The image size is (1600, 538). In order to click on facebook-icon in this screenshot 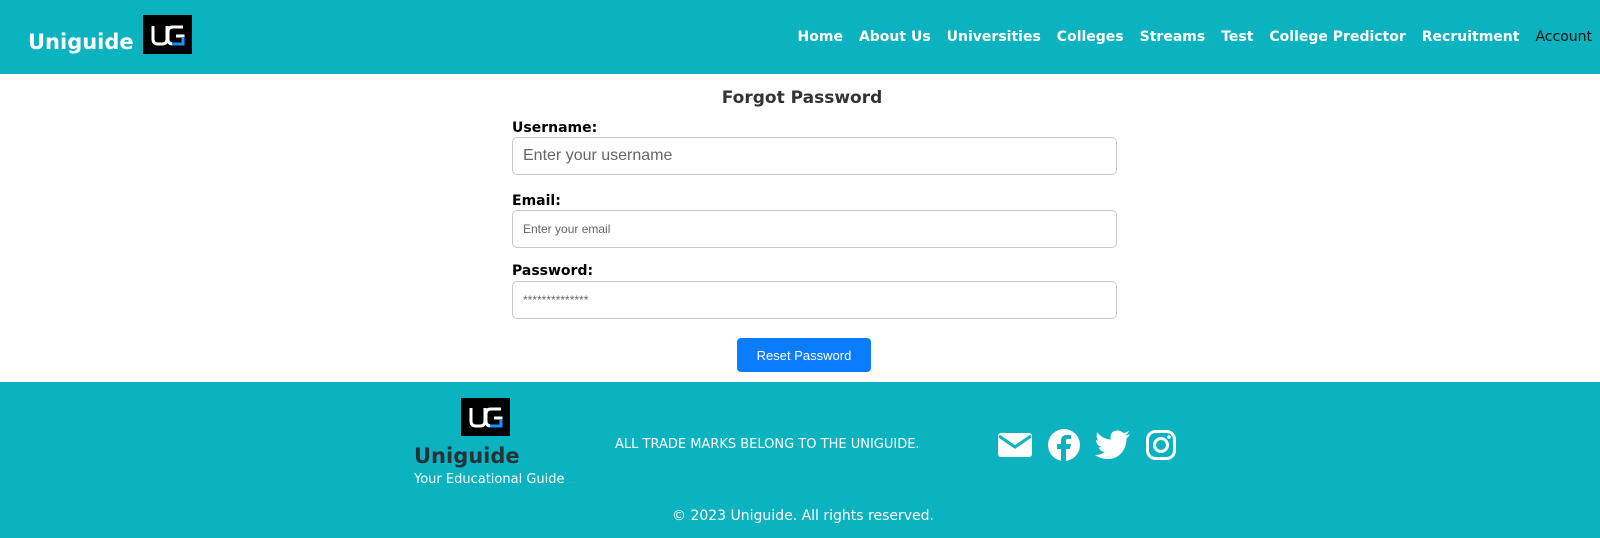, I will do `click(1064, 445)`.